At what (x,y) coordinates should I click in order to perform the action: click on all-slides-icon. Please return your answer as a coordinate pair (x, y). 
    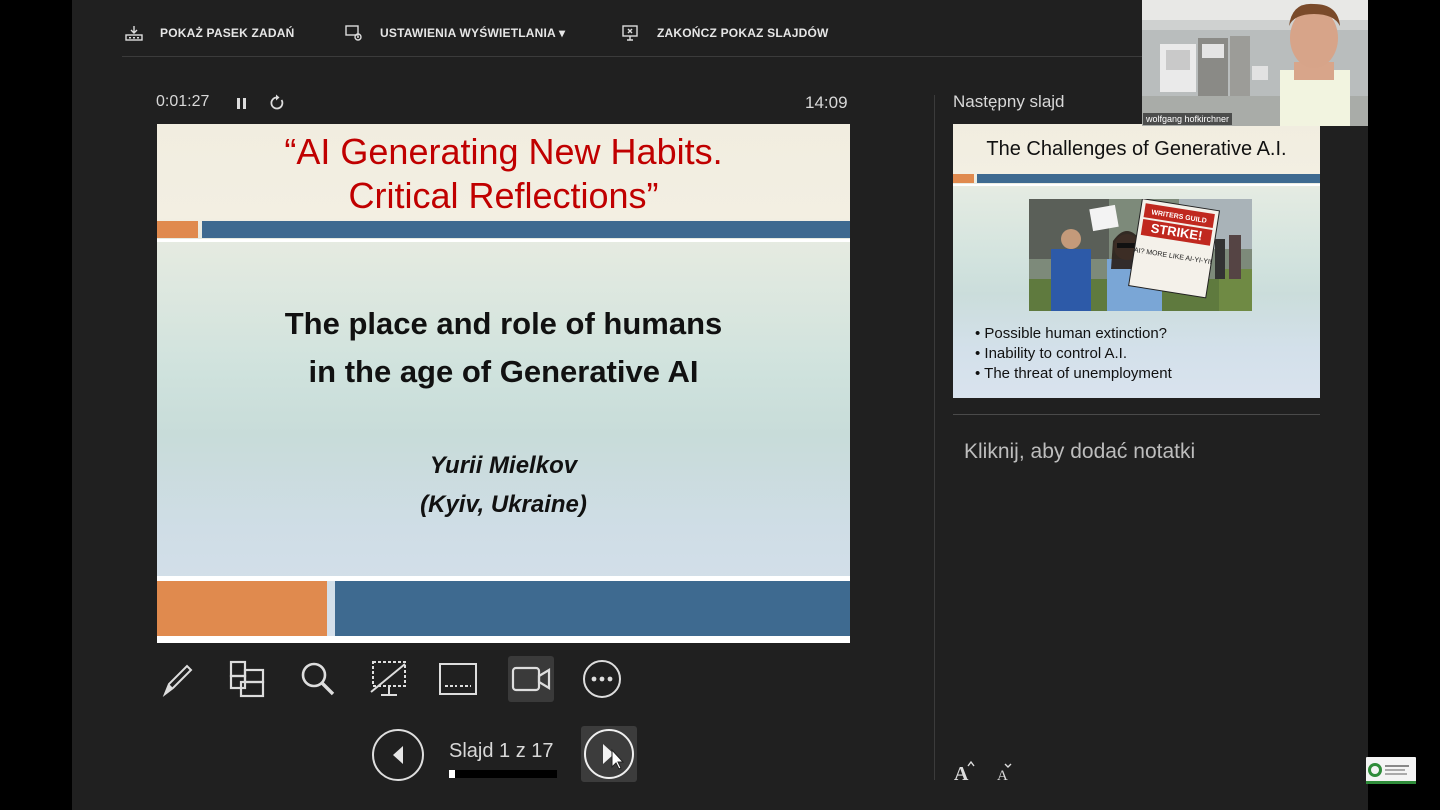
    Looking at the image, I should click on (247, 679).